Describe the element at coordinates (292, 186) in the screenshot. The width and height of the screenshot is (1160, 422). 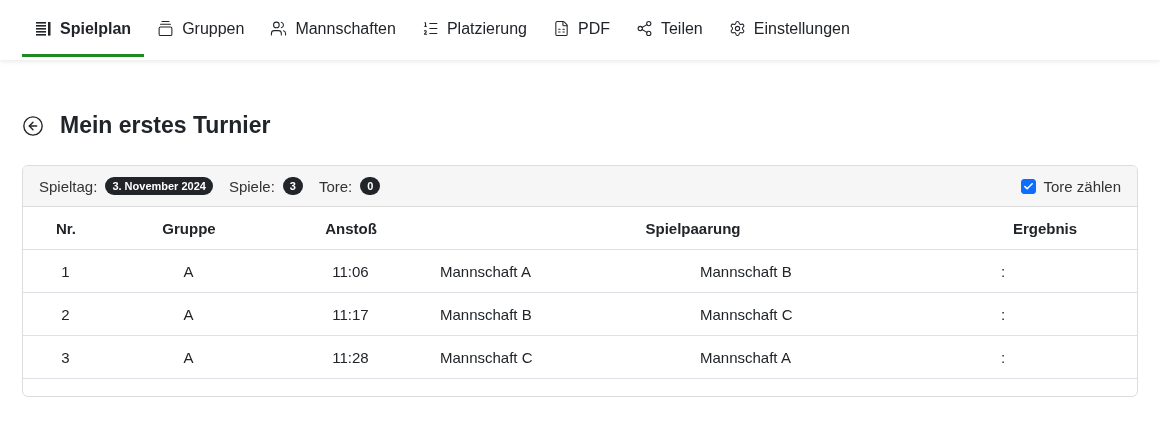
I see `count-badge: 3` at that location.